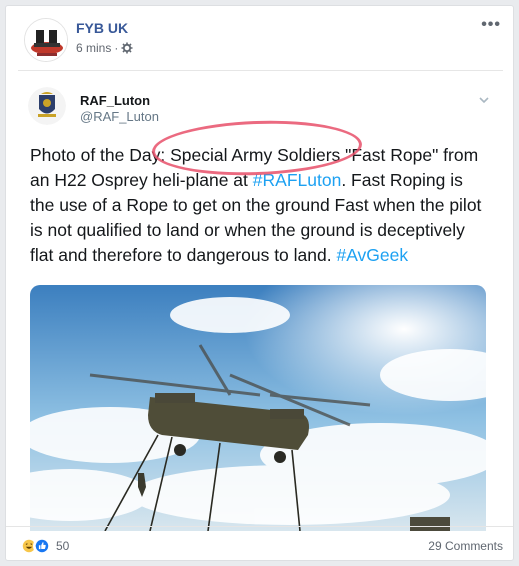 This screenshot has height=566, width=519. Describe the element at coordinates (372, 255) in the screenshot. I see `hashtag-link: #AvGeek` at that location.